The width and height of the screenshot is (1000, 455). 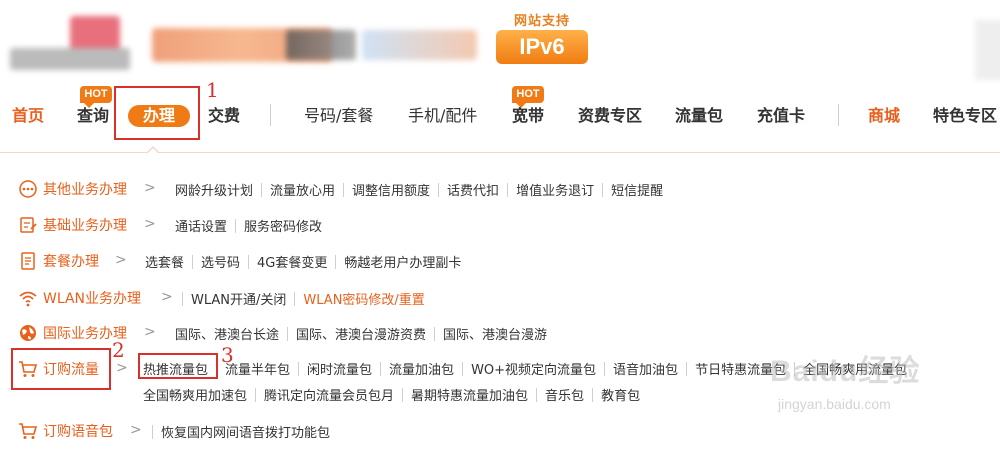 I want to click on link-education-package: 教育包, so click(x=620, y=394).